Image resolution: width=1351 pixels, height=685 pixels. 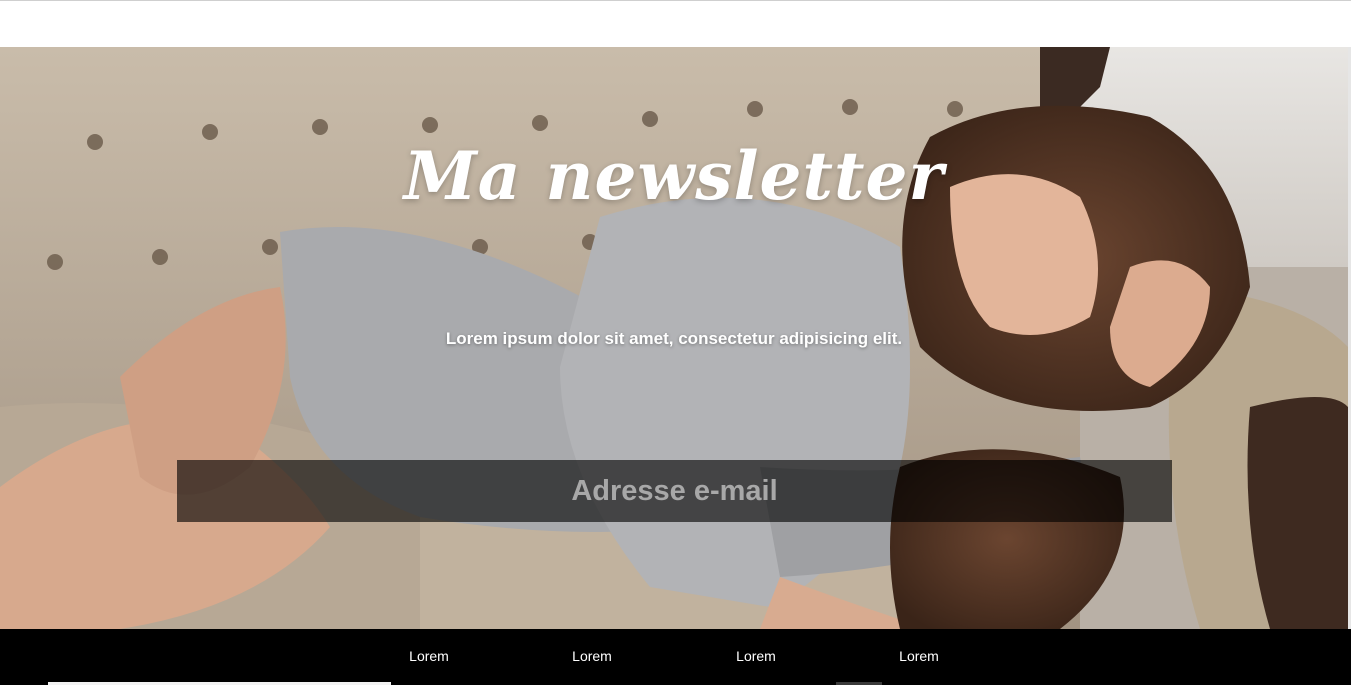 What do you see at coordinates (674, 176) in the screenshot?
I see `newsletter-title: Ma newsletter` at bounding box center [674, 176].